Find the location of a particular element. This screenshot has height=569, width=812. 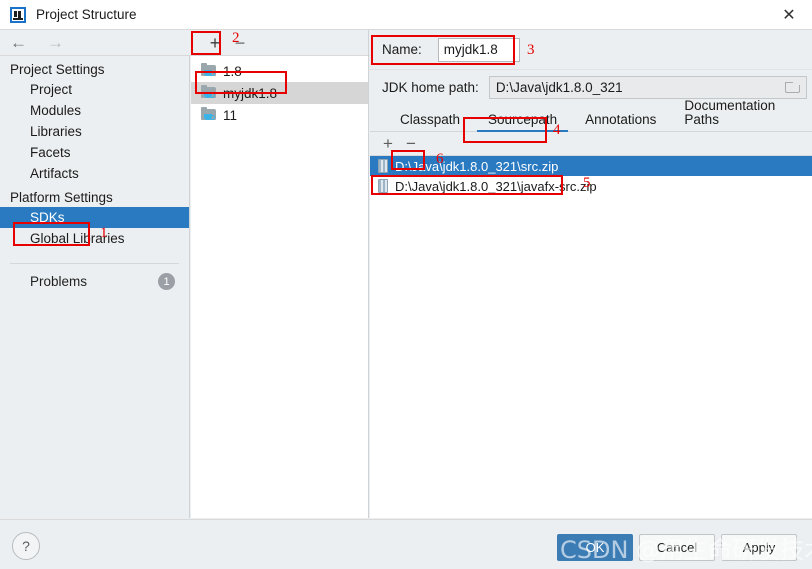

sdk-list: 1.8 myjdk1.8 11 is located at coordinates (279, 91).